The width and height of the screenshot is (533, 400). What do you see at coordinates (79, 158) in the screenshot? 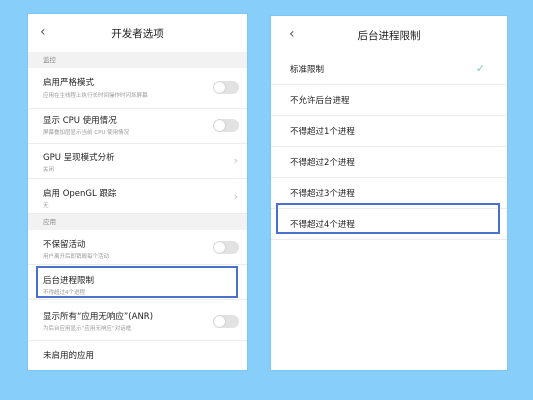
I see `row-label: GPU 呈现模式分析` at bounding box center [79, 158].